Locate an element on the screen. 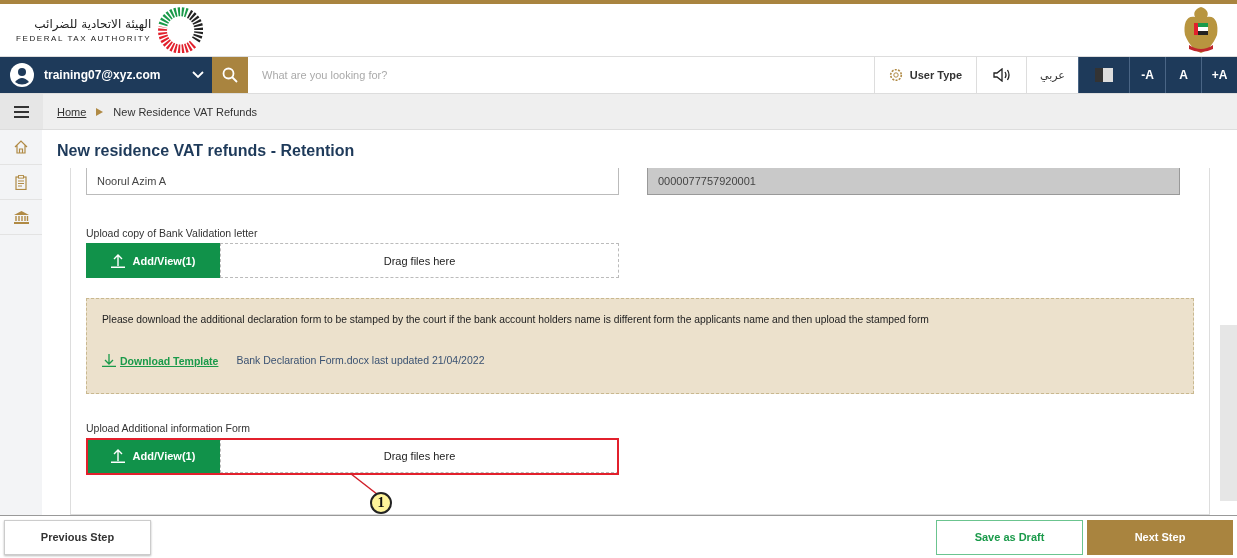  notice-text: Please download the additional declaration form to be stamped by the court if the bank account holders name is different form the applicants name and then upload the stamped form is located at coordinates (516, 319).